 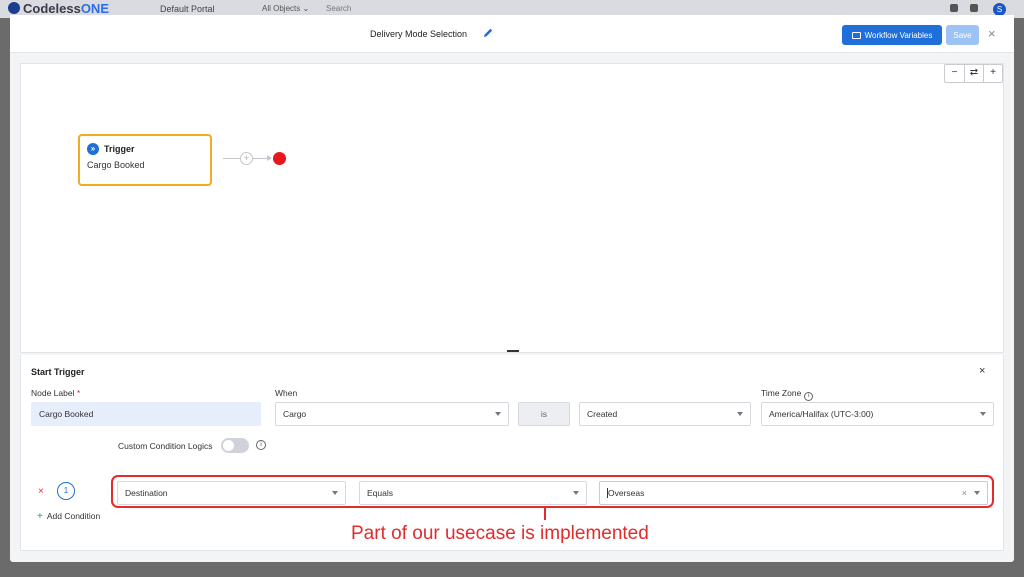 I want to click on node-label-label: Node Label *, so click(x=55, y=393).